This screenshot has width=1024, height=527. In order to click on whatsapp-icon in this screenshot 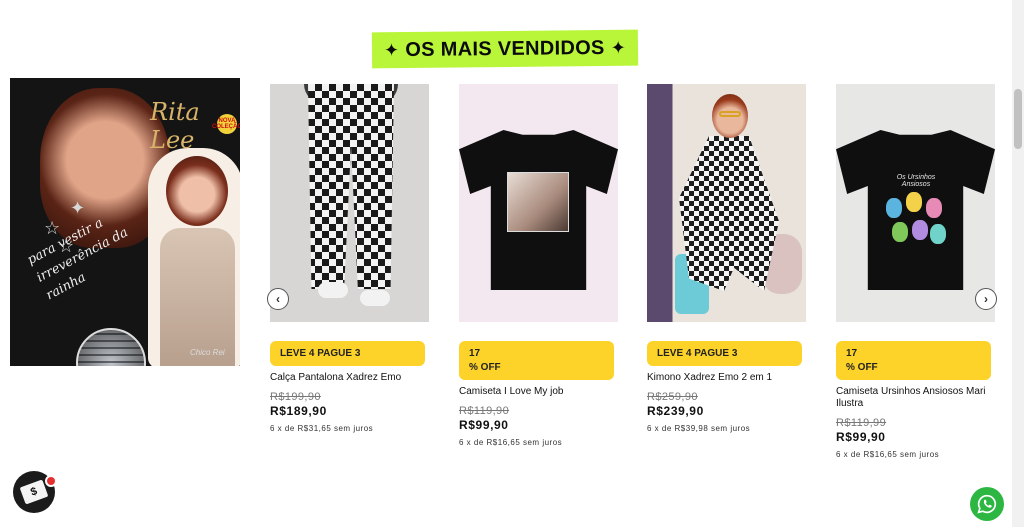, I will do `click(987, 504)`.